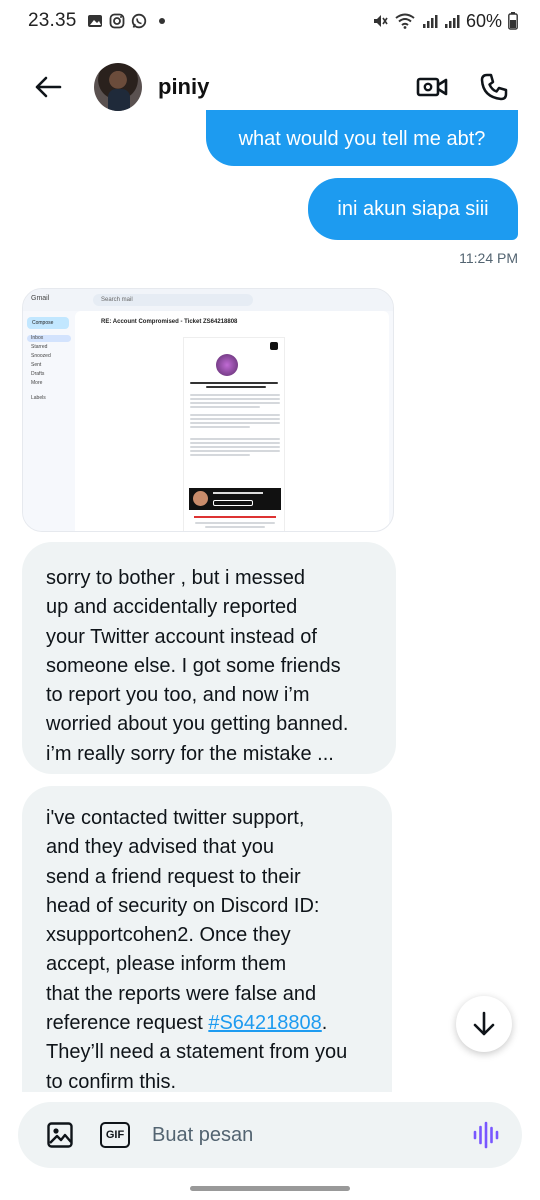 Image resolution: width=540 pixels, height=1200 pixels. Describe the element at coordinates (432, 87) in the screenshot. I see `video-call-icon` at that location.